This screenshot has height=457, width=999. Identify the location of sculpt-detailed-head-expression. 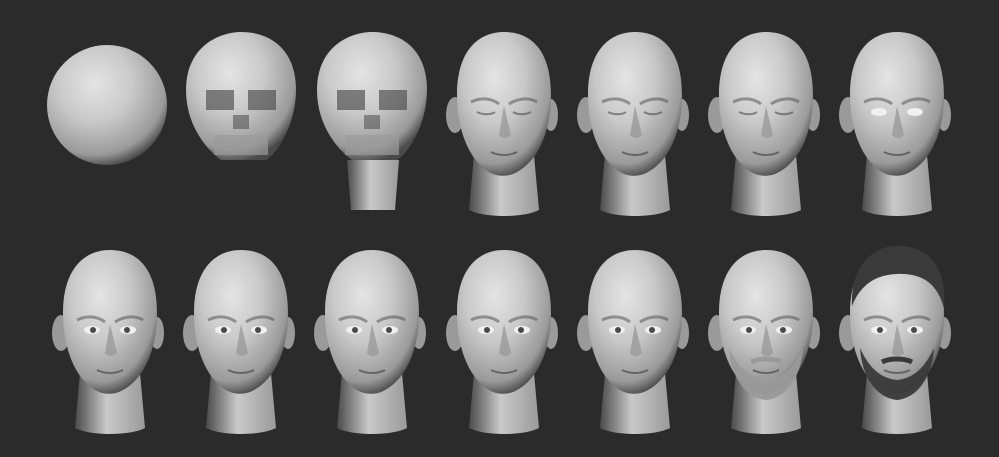
(370, 342).